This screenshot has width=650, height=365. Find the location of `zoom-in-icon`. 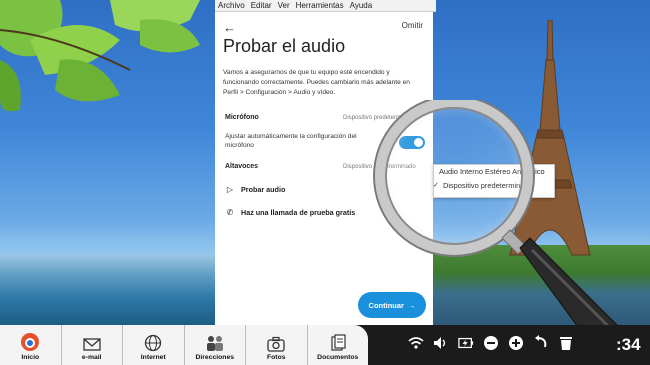

zoom-in-icon is located at coordinates (516, 343).